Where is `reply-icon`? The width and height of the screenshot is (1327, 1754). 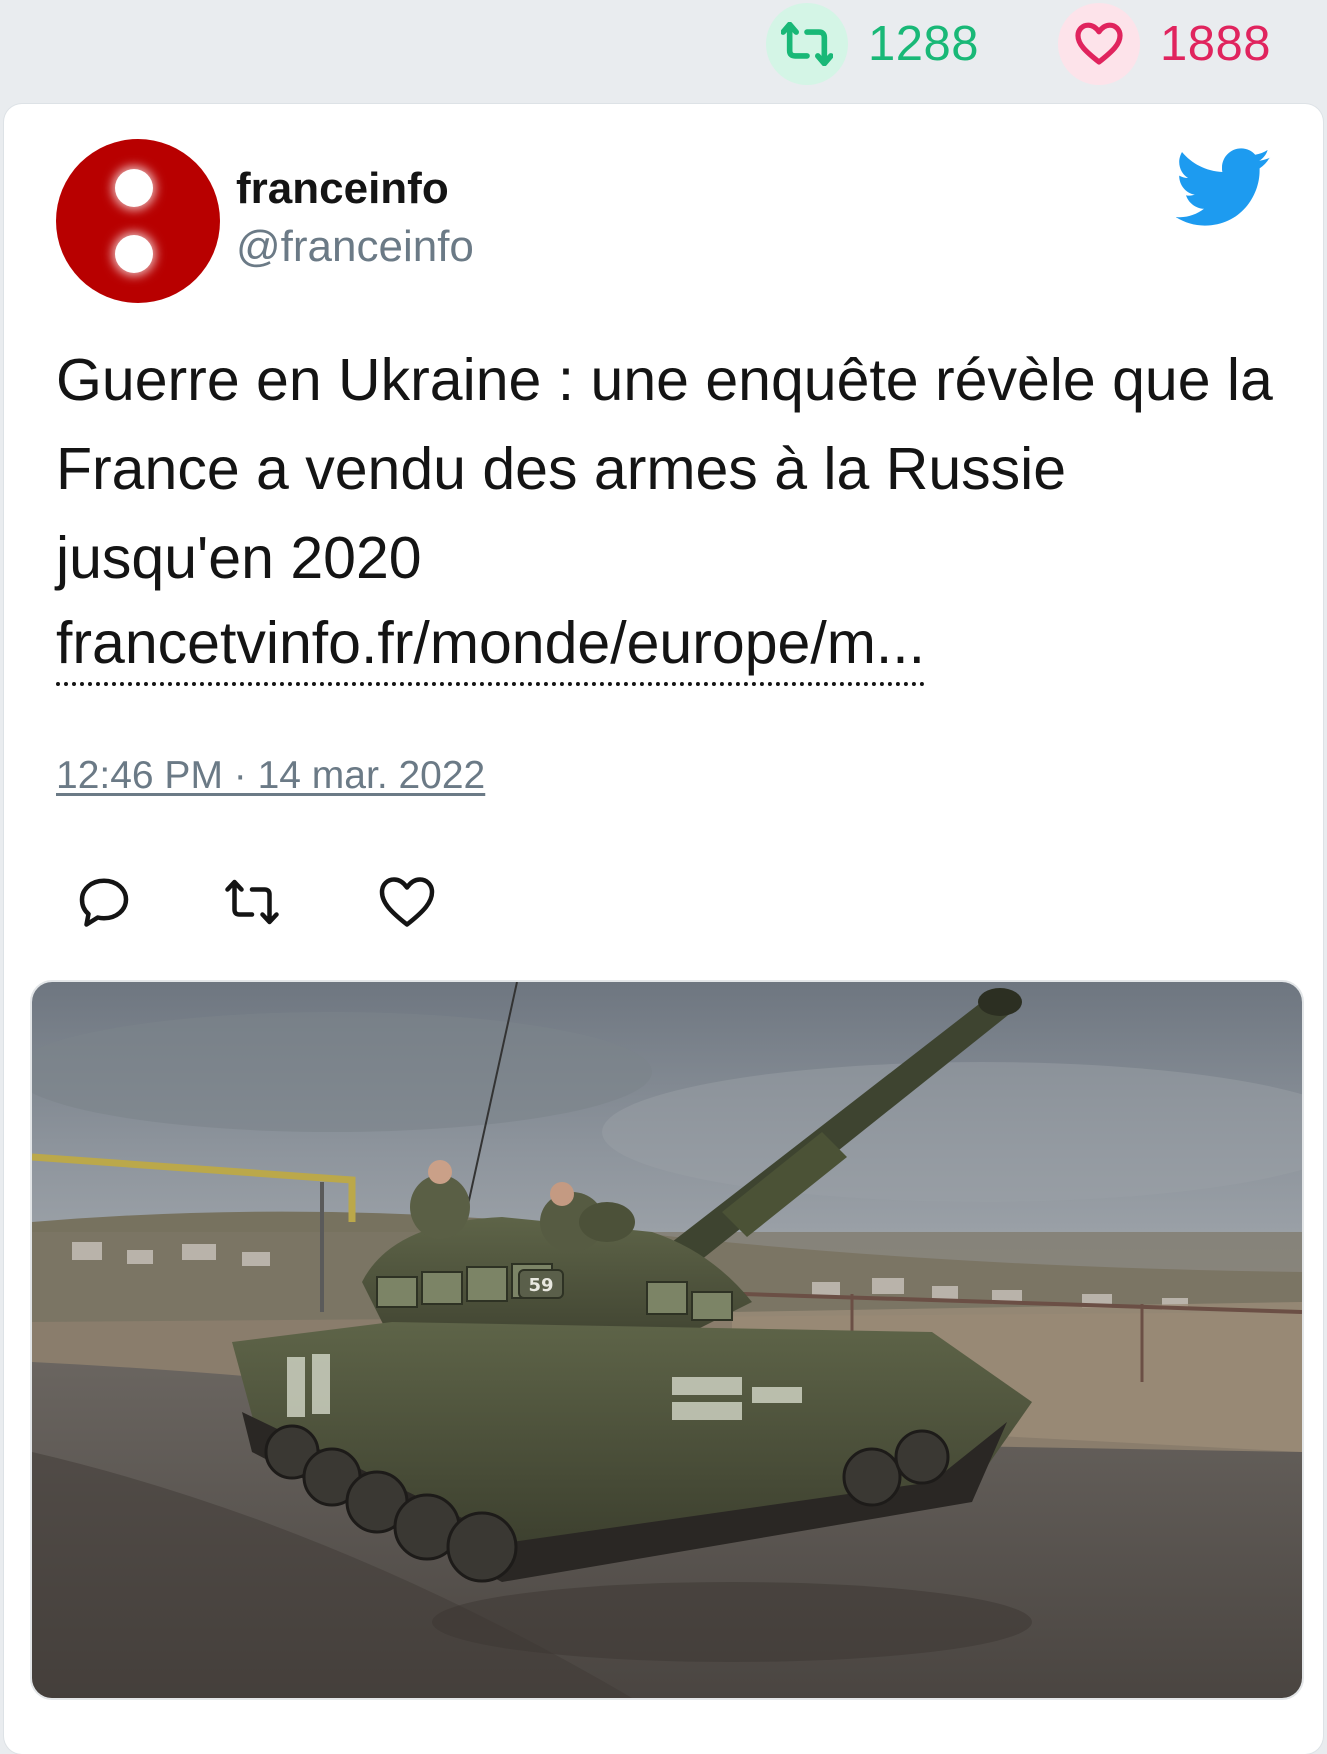
reply-icon is located at coordinates (104, 902).